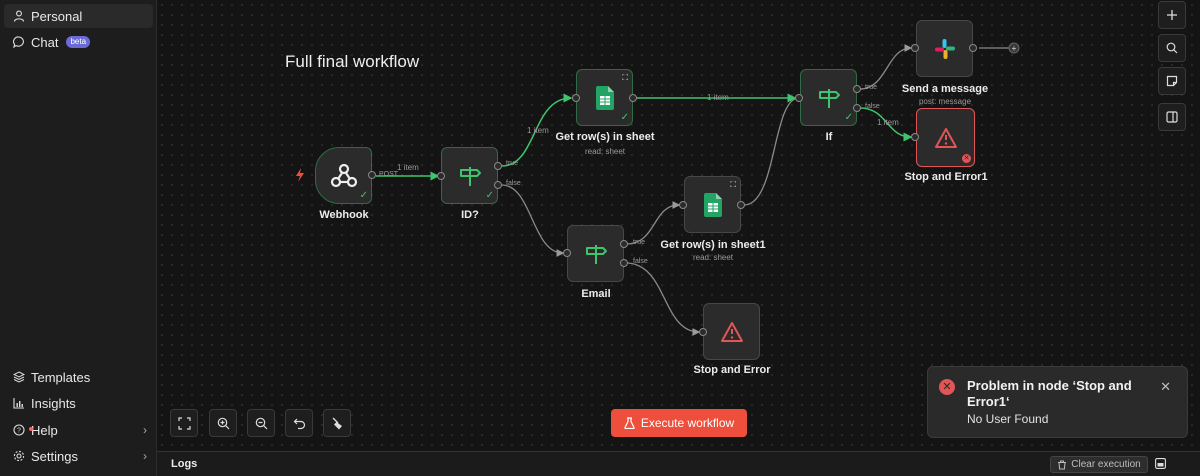 This screenshot has height=476, width=1200. Describe the element at coordinates (1106, 464) in the screenshot. I see `clear-execution-label: Clear execution` at that location.